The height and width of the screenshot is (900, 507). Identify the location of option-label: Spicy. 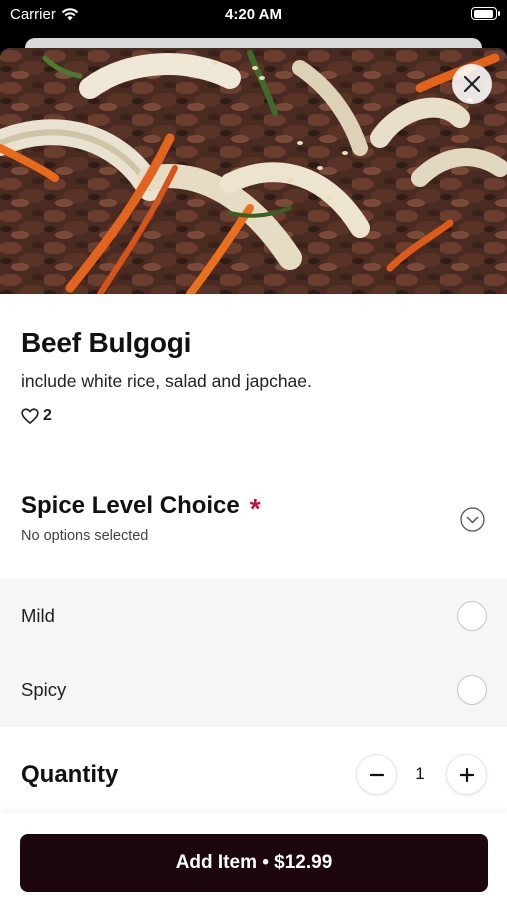
(44, 689).